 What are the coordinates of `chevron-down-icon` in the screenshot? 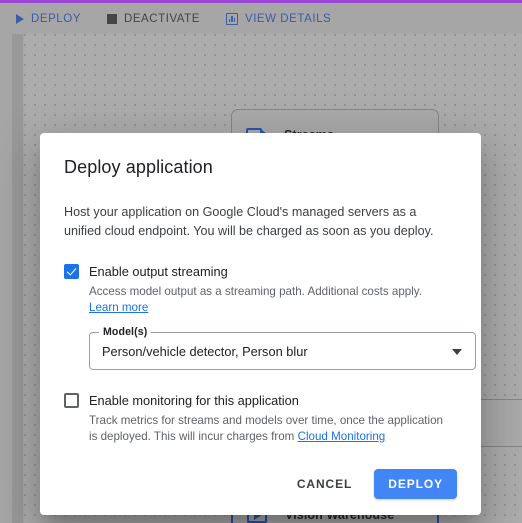 It's located at (457, 351).